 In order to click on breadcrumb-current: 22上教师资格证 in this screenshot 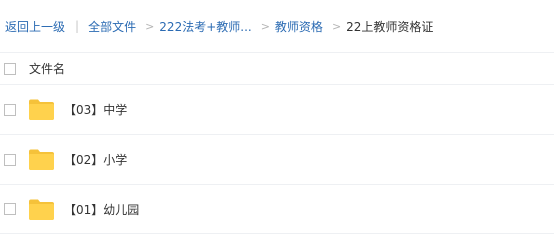, I will do `click(390, 26)`.